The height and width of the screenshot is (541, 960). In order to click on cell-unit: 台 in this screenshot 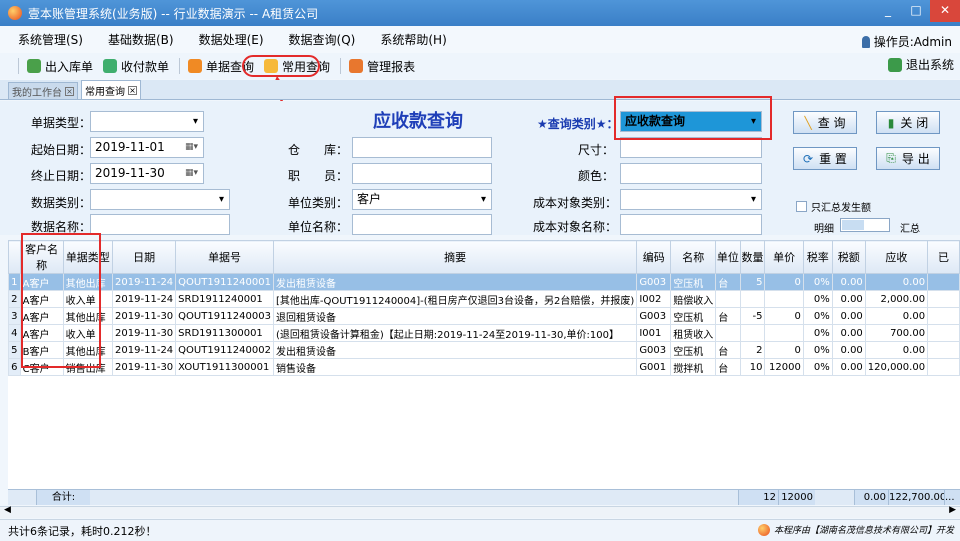, I will do `click(728, 316)`.